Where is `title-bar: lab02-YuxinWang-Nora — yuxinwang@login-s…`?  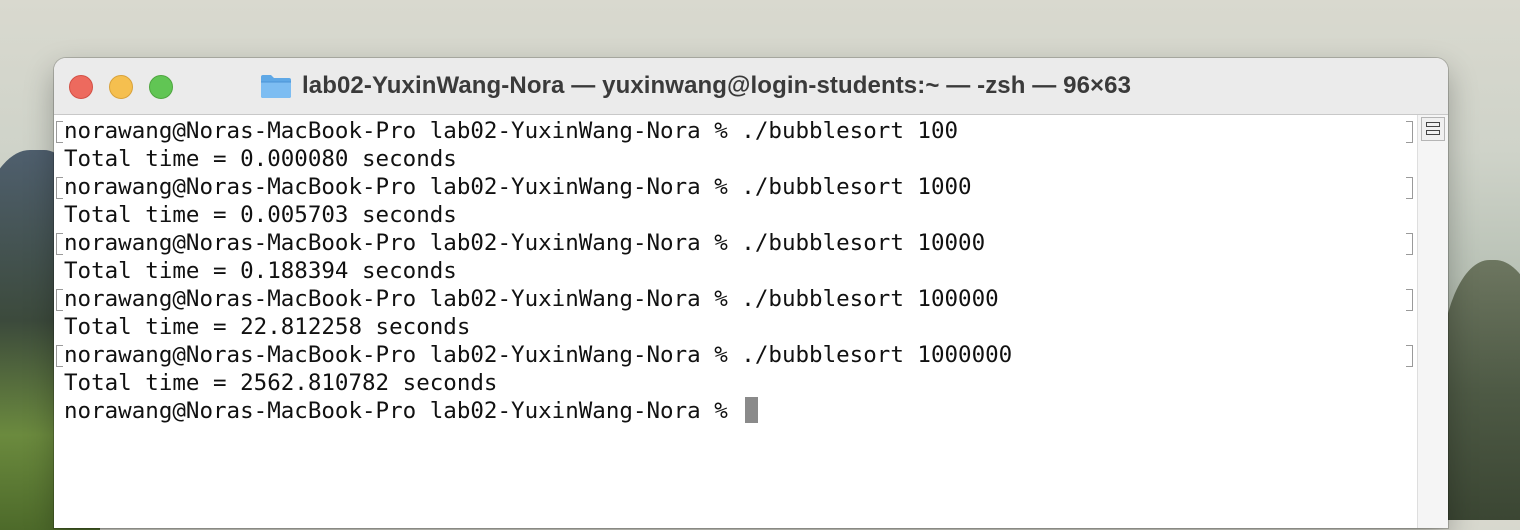 title-bar: lab02-YuxinWang-Nora — yuxinwang@login-s… is located at coordinates (751, 86).